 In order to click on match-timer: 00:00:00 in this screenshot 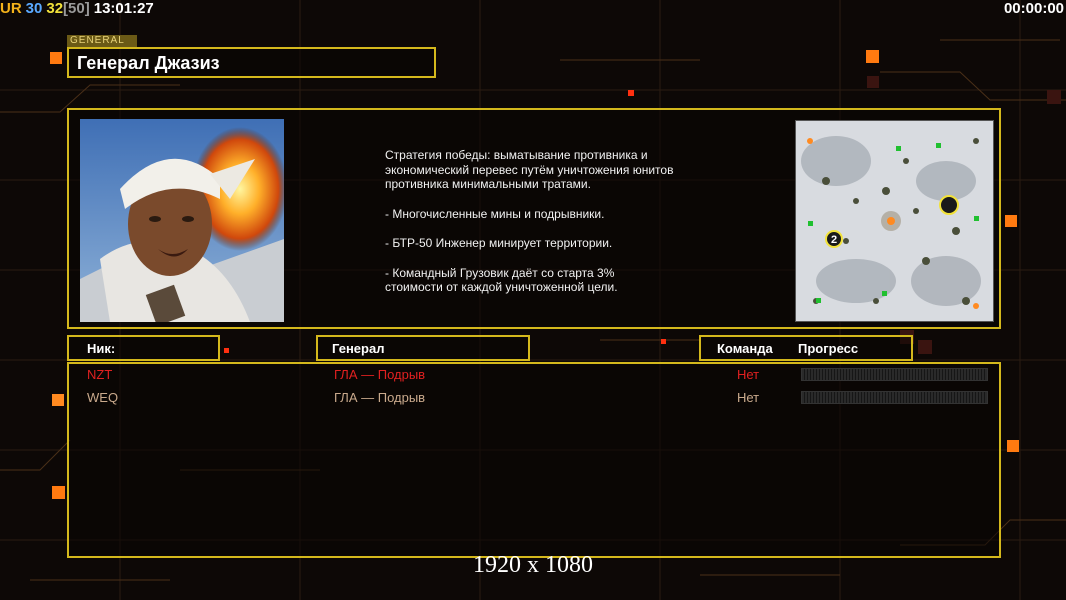, I will do `click(1033, 8)`.